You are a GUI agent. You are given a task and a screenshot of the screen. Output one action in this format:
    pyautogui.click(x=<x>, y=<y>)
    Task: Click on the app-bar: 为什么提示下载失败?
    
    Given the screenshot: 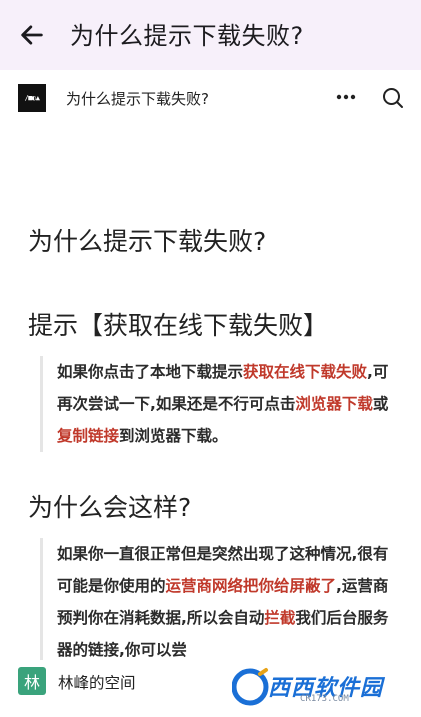 What is the action you would take?
    pyautogui.click(x=210, y=35)
    